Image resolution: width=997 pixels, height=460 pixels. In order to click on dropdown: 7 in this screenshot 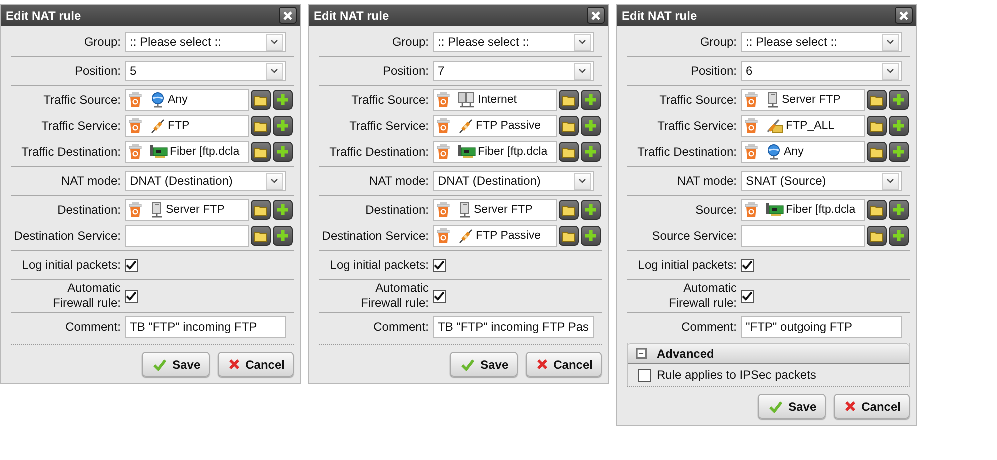, I will do `click(513, 71)`.